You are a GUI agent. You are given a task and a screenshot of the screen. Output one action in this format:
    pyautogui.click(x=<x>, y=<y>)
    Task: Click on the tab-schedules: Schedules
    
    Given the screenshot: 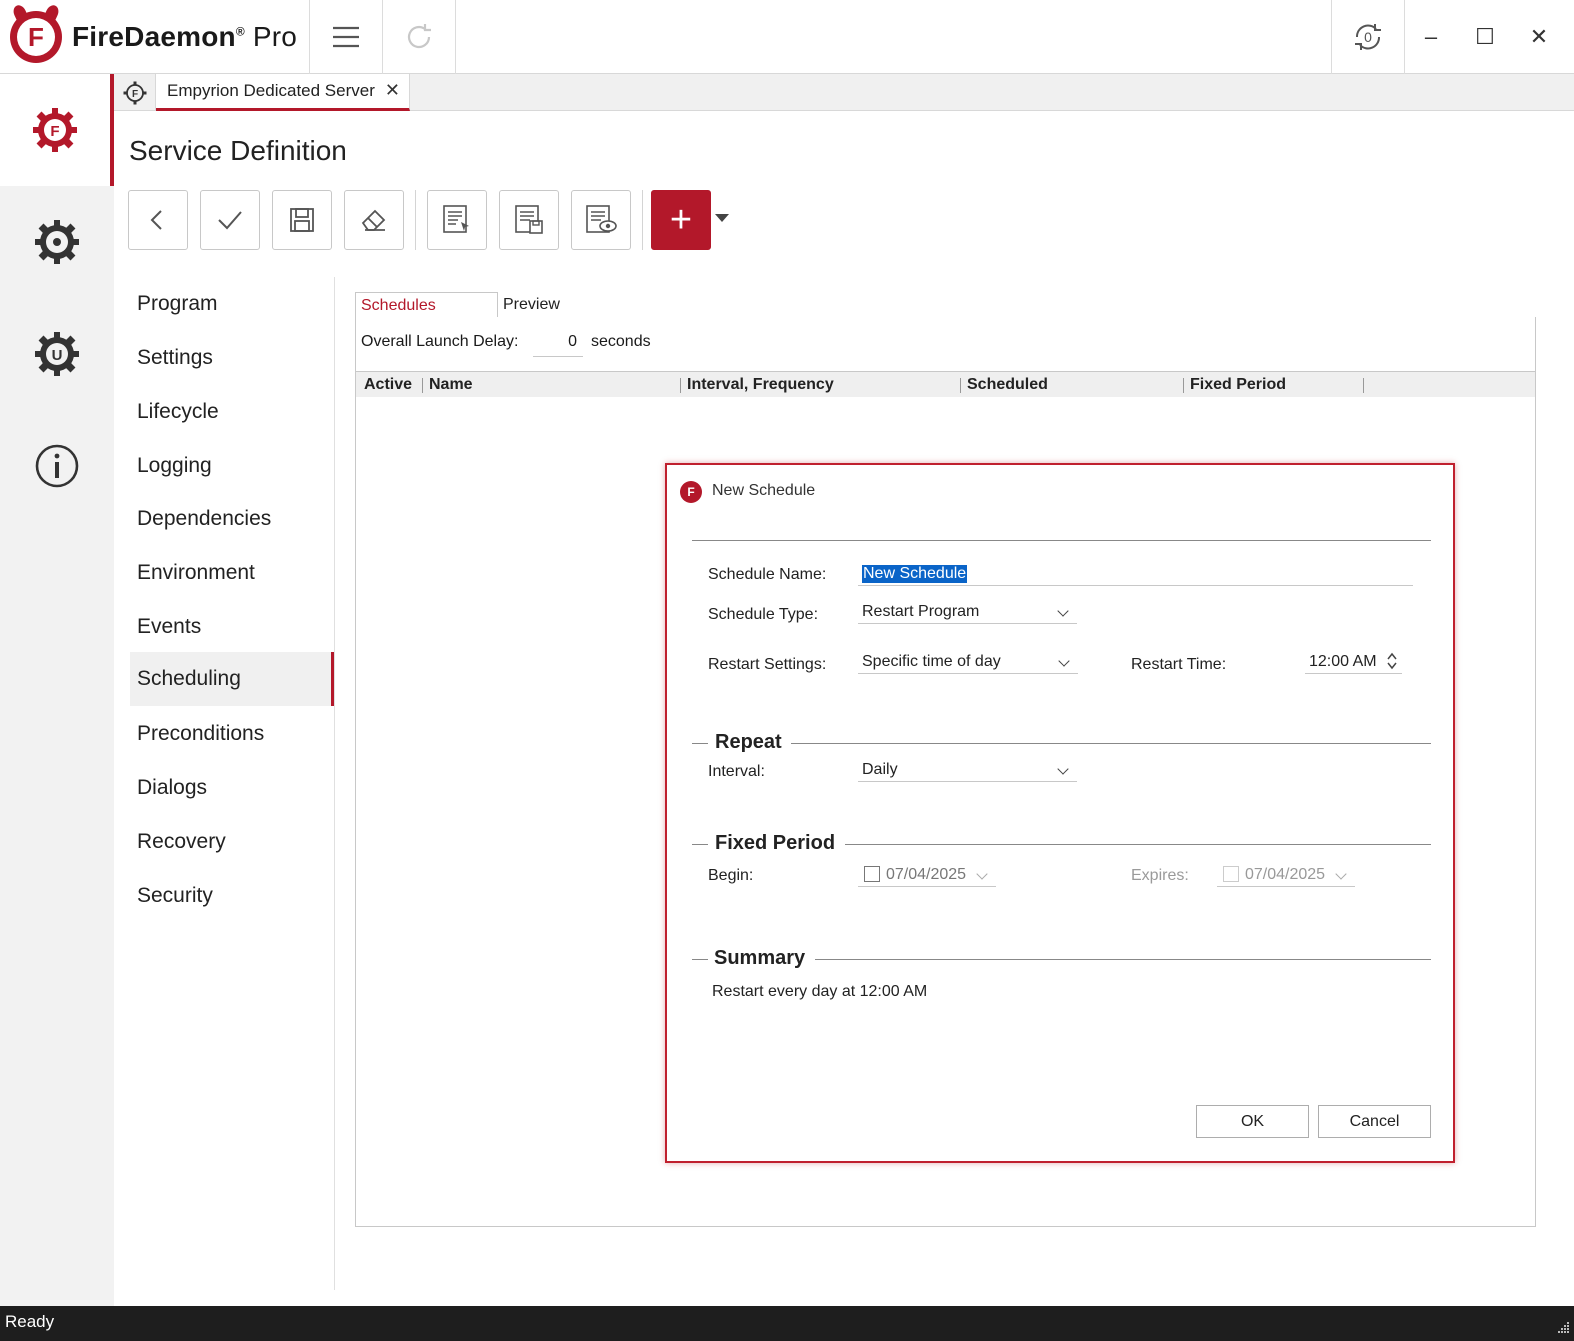 What is the action you would take?
    pyautogui.click(x=426, y=305)
    